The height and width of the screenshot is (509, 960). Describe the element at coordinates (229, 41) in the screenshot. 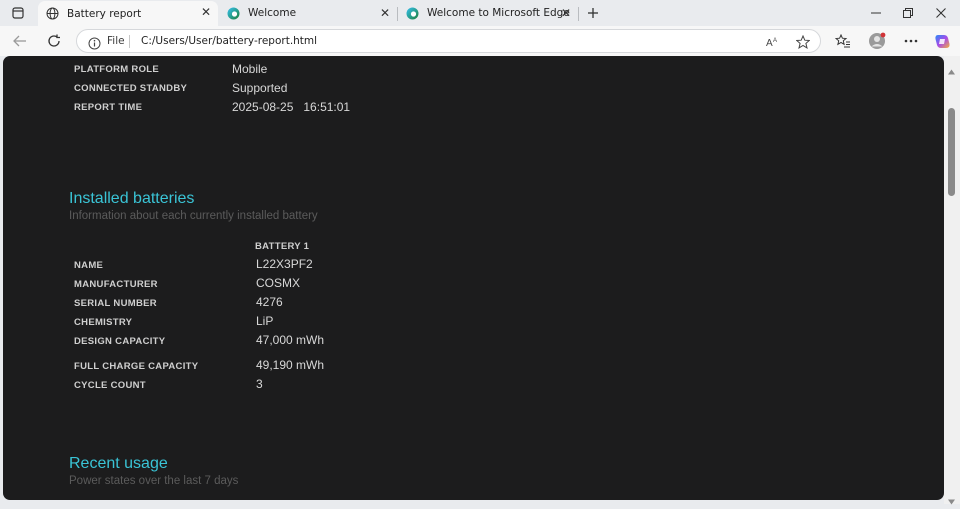

I see `url-text: C:/Users/User/battery-report.html` at that location.